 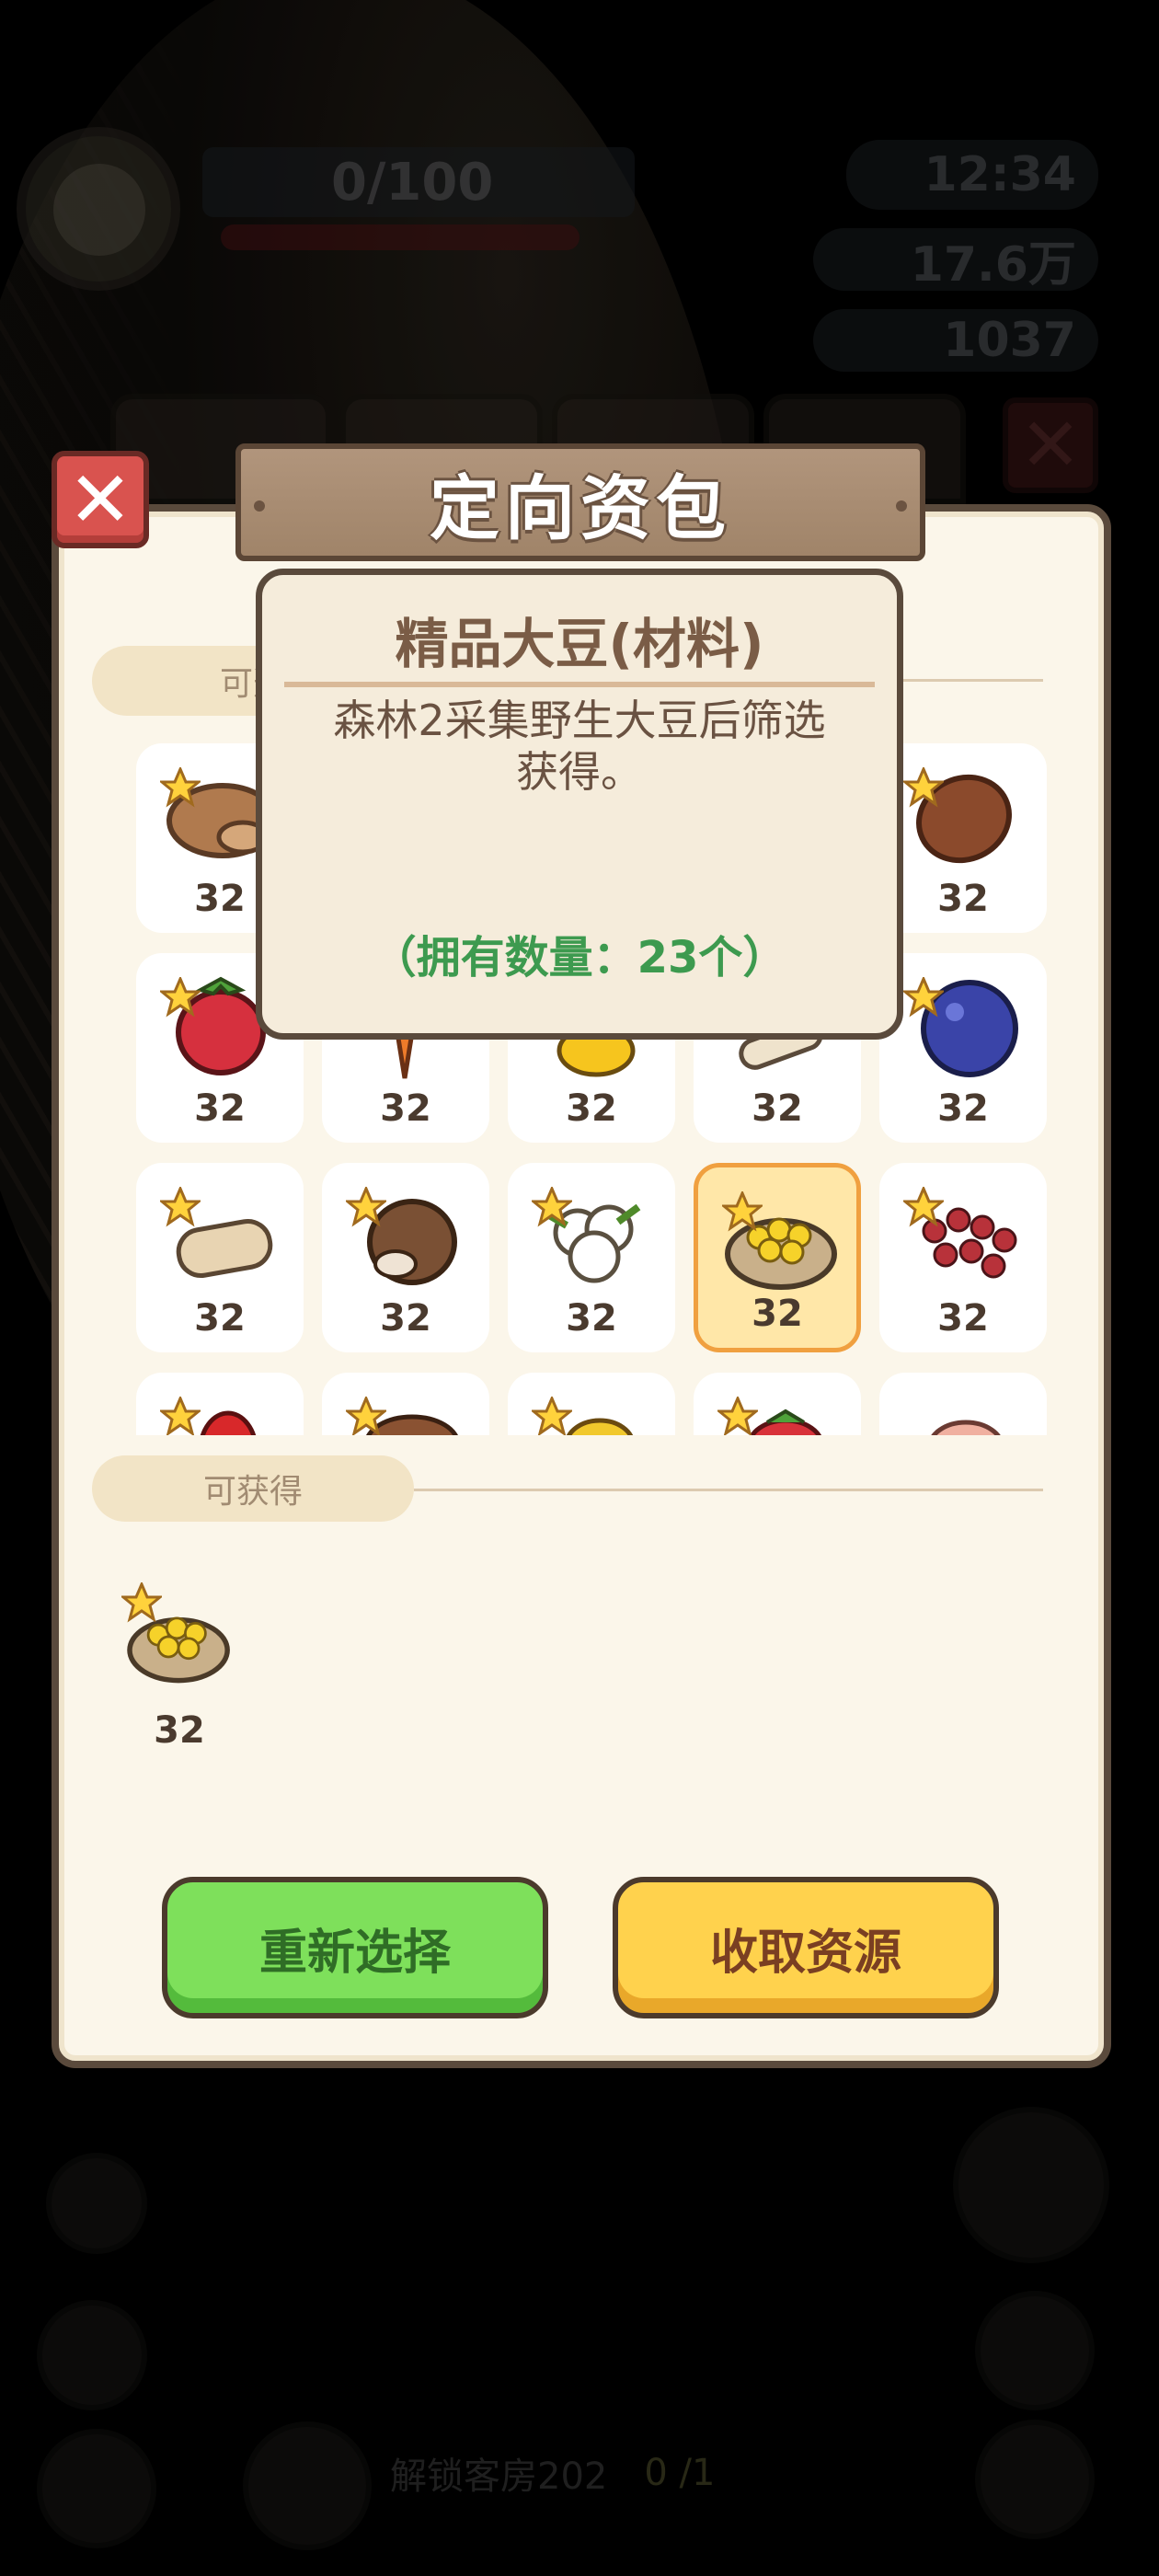 I want to click on tooltip-title: 精品大豆(材料), so click(x=579, y=644).